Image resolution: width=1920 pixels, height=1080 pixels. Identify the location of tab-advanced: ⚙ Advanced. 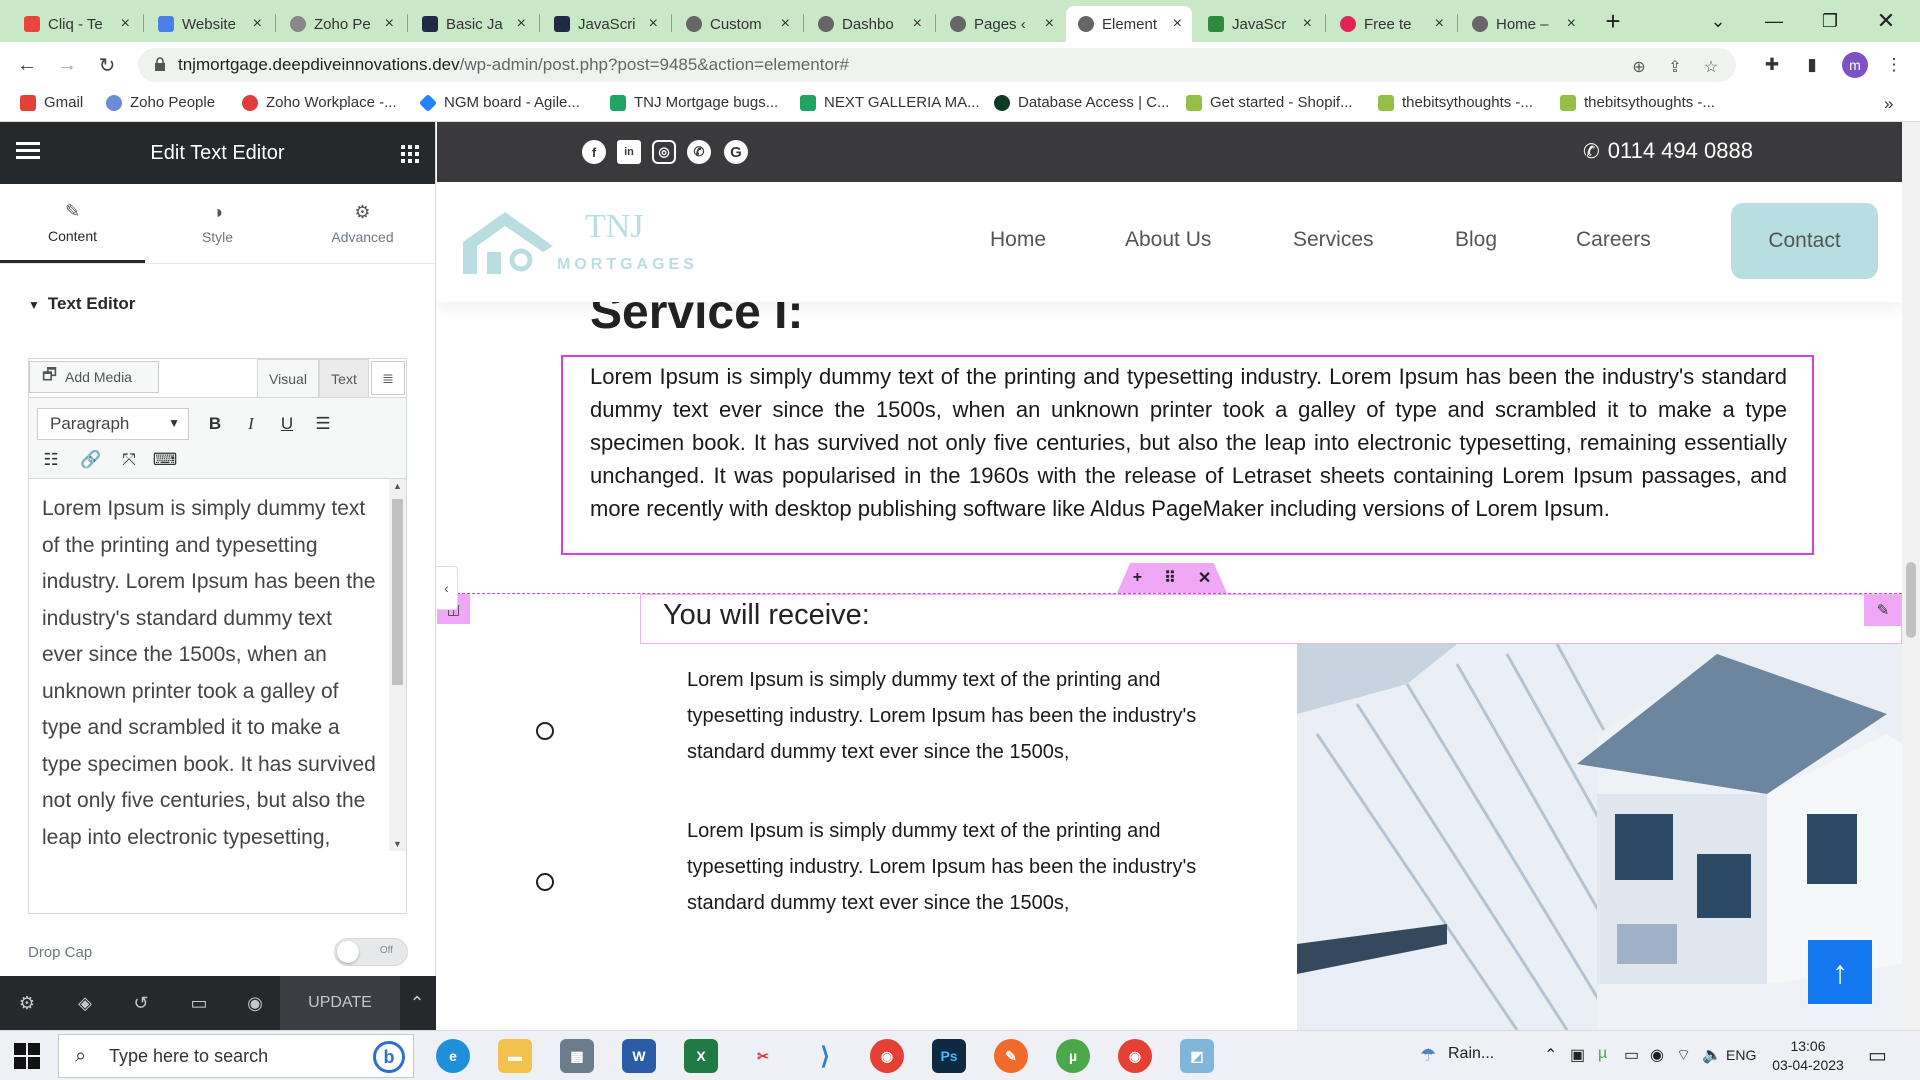
(362, 223).